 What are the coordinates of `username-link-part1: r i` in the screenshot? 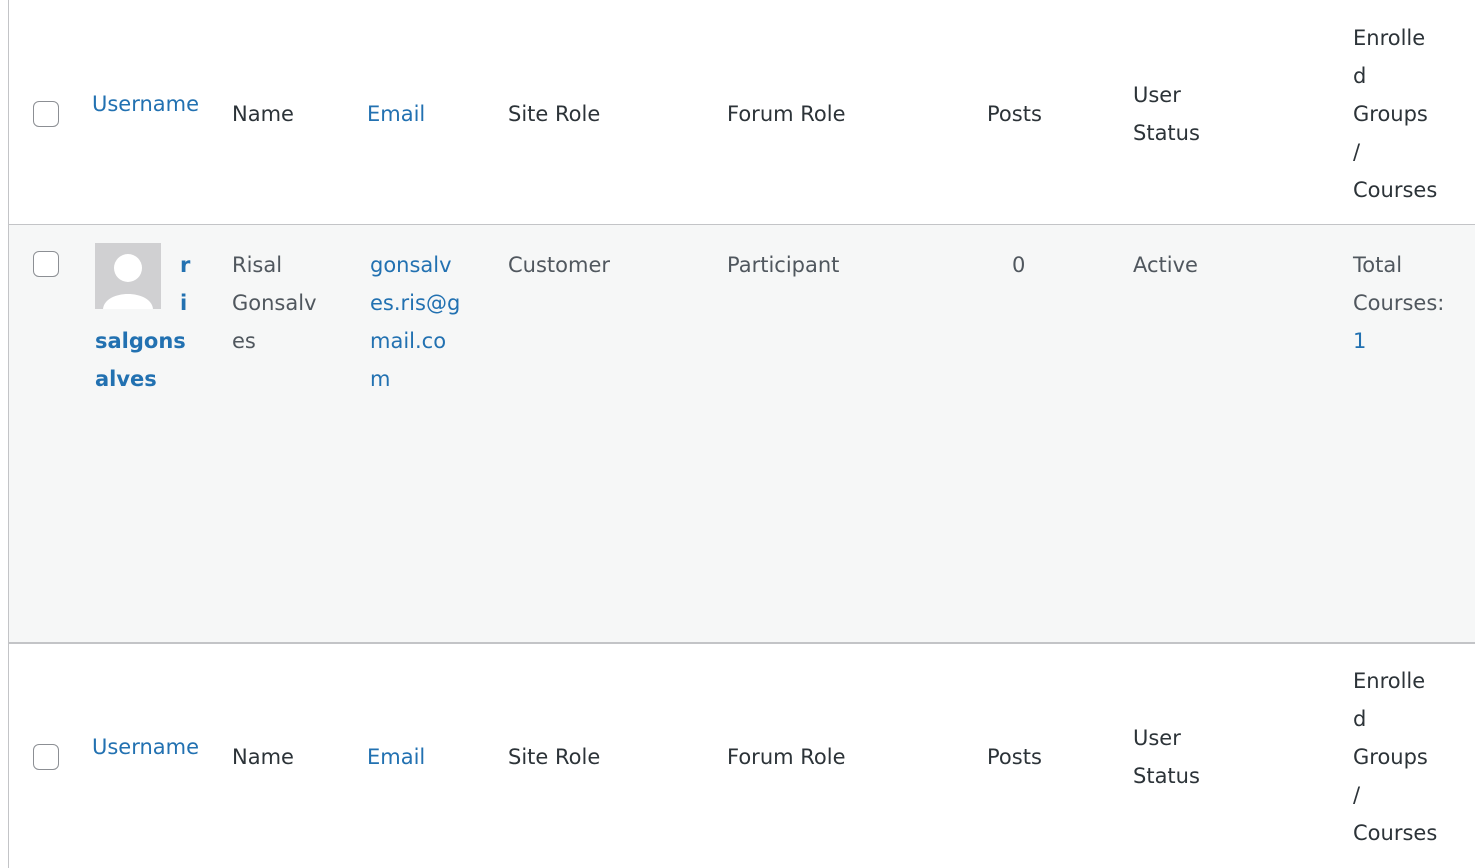 It's located at (185, 284).